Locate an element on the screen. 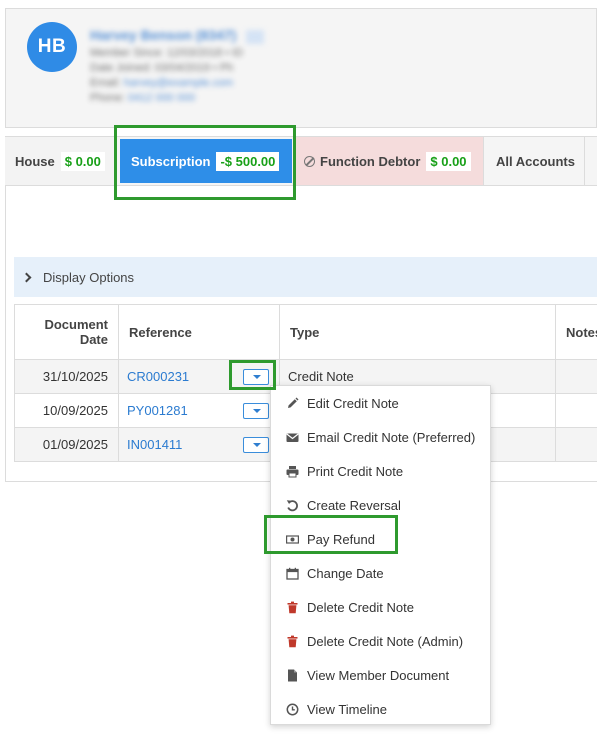 The height and width of the screenshot is (755, 597). column-header-type: Type is located at coordinates (417, 332).